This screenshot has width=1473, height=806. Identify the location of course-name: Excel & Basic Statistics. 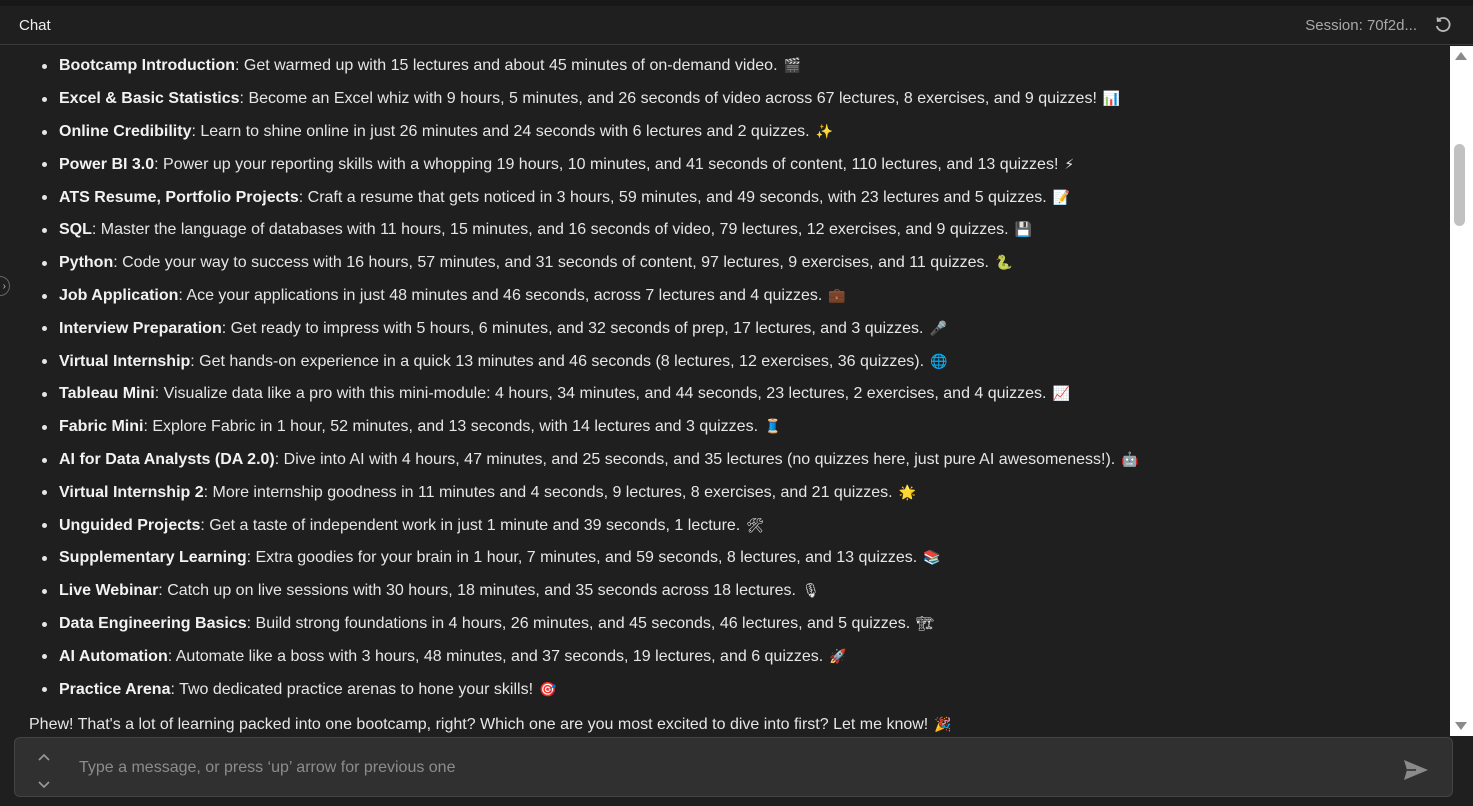
(149, 99).